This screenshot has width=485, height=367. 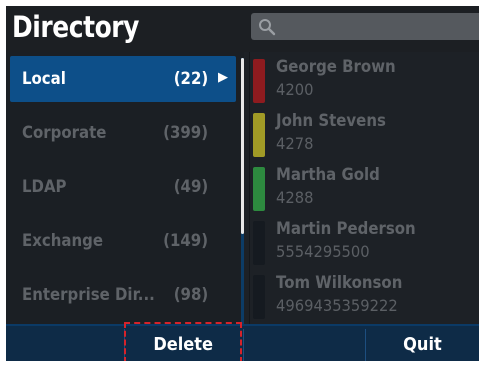 I want to click on softkey-bar: Delete Quit, so click(x=242, y=342).